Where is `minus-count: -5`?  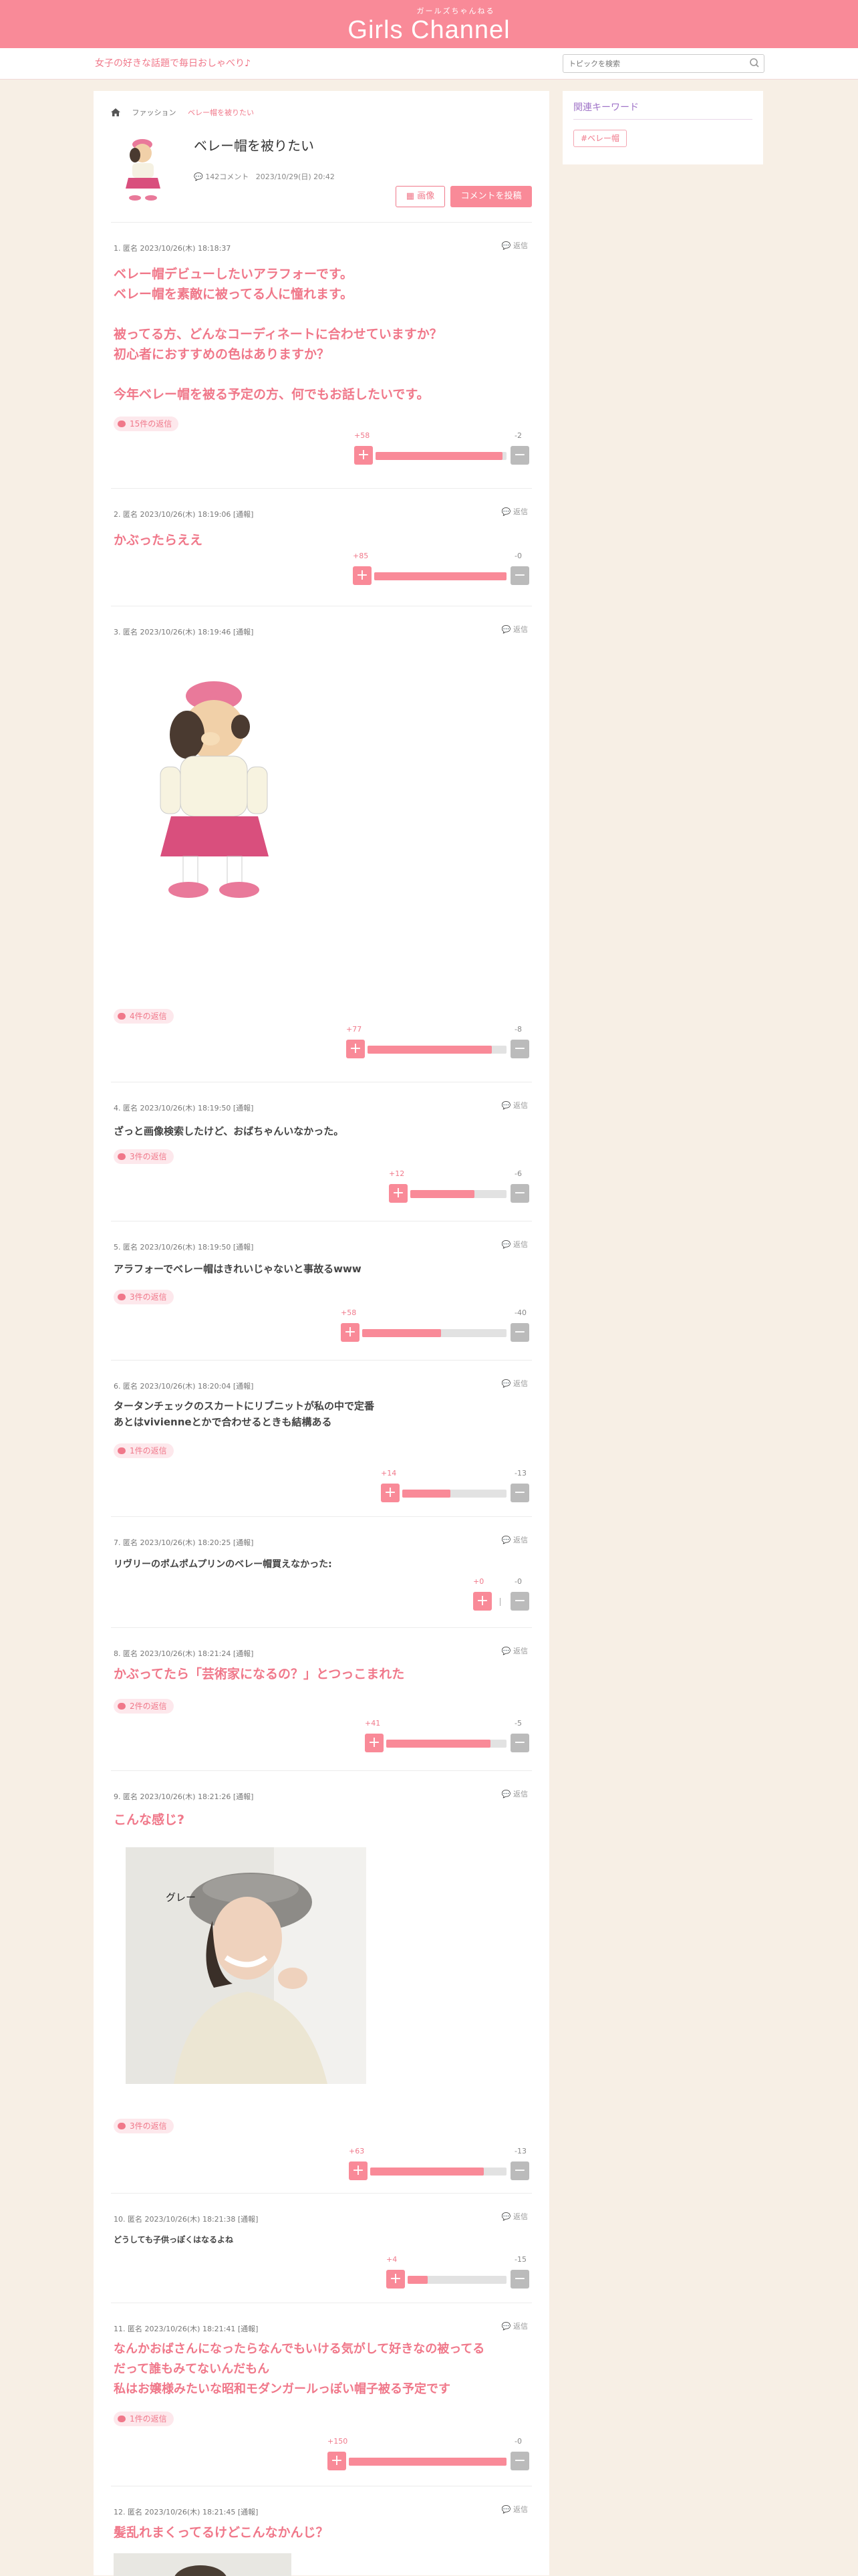 minus-count: -5 is located at coordinates (518, 1723).